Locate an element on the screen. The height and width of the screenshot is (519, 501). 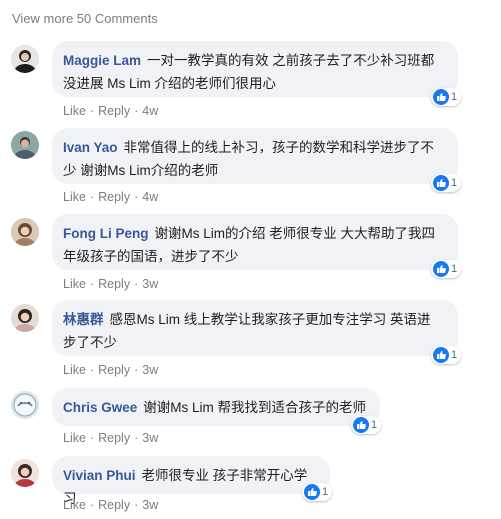
comment-bubble: 林惠群 感恩Ms Lim 线上教学让我家孩子更加专注学习 英语进 步了不少 is located at coordinates (255, 328).